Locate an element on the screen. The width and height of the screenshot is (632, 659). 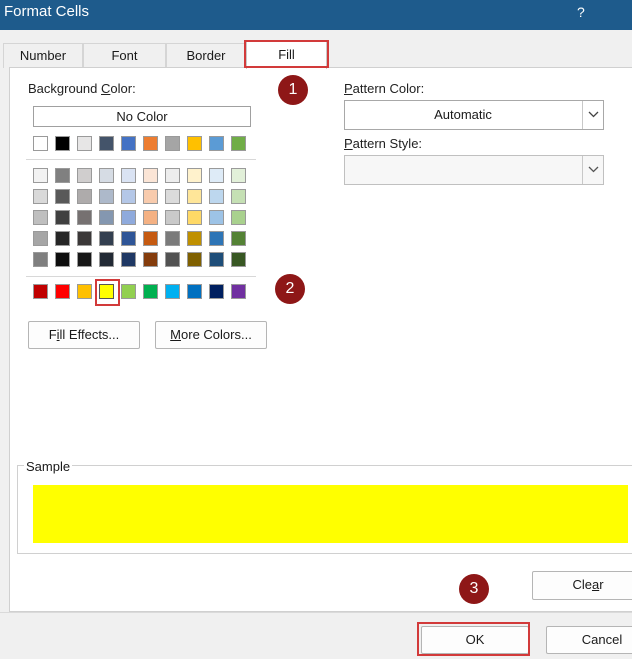
background-color-label: Background Color: is located at coordinates (82, 88).